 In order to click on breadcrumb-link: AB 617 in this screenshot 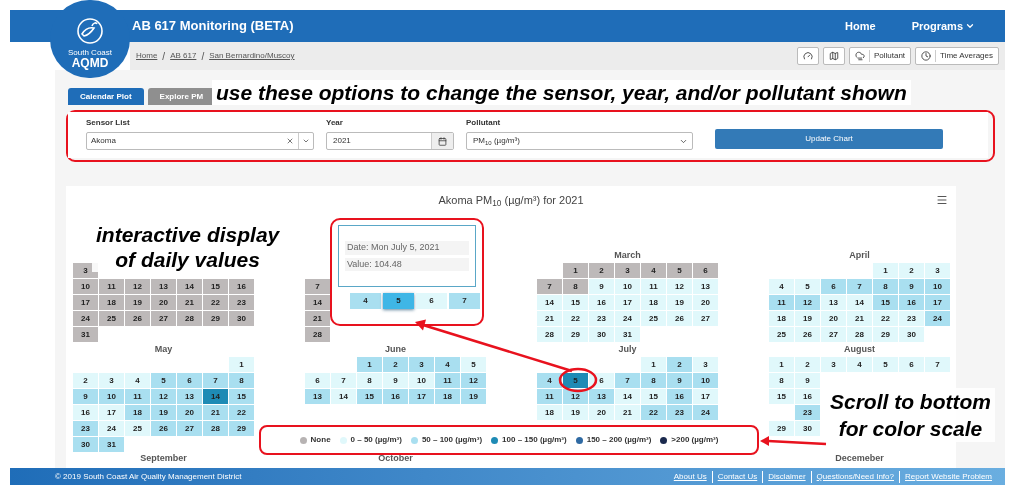, I will do `click(183, 56)`.